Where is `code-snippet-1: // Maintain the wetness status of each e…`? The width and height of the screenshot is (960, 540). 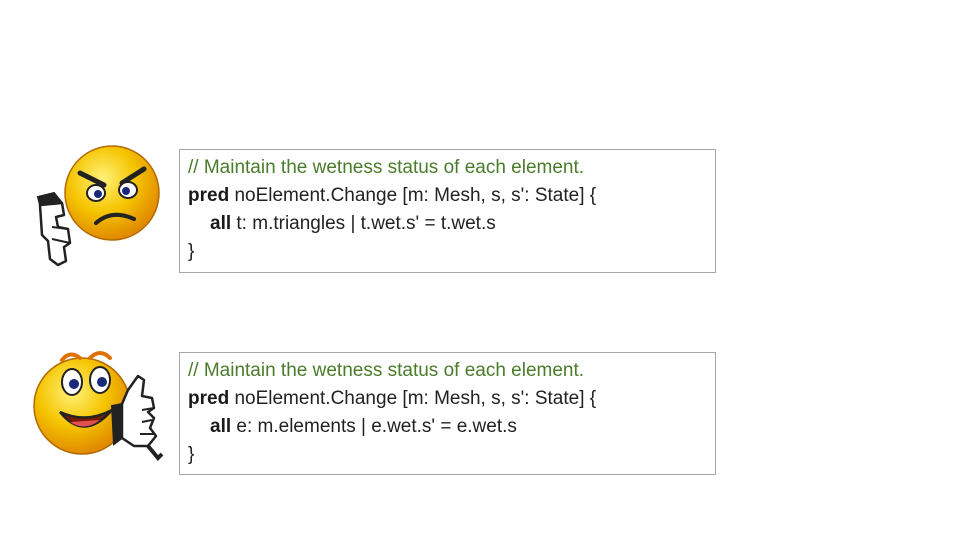
code-snippet-1: // Maintain the wetness status of each e… is located at coordinates (447, 211).